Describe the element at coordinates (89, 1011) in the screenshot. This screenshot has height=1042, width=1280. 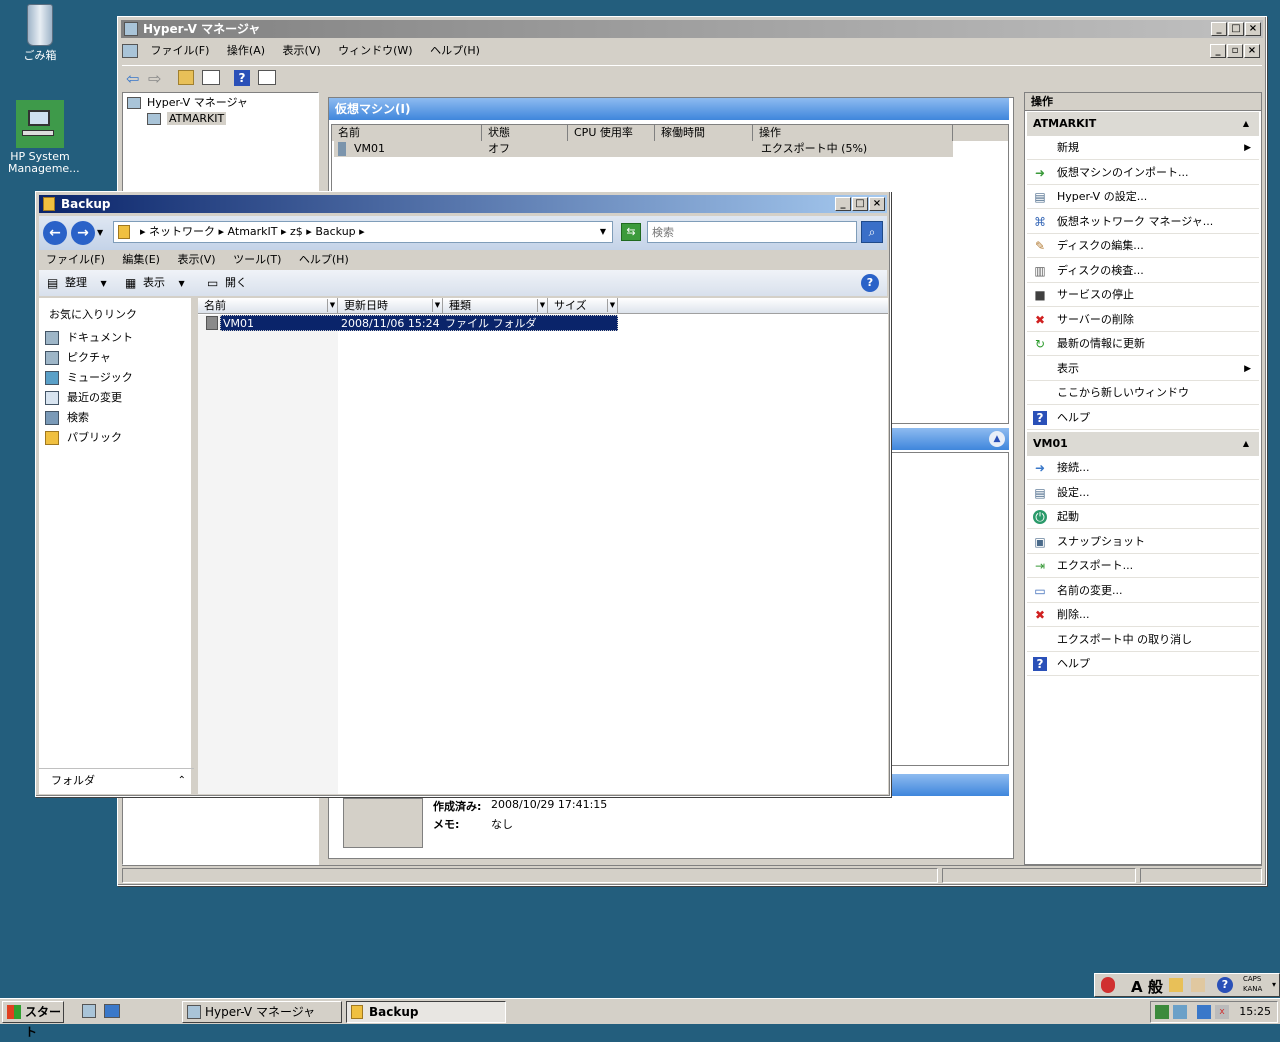
I see `quicklaunch-server-manager-icon` at that location.